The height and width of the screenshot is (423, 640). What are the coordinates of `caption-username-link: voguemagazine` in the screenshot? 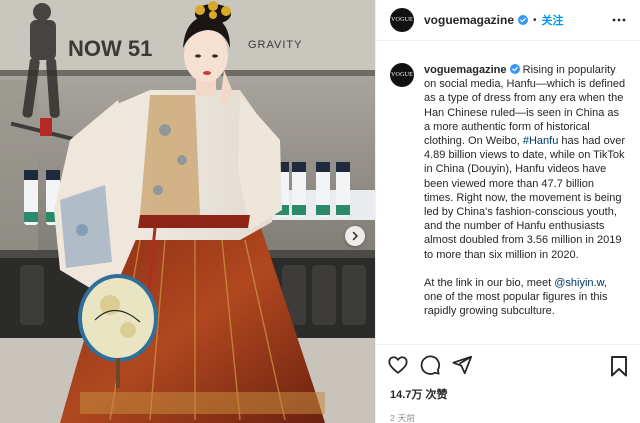 It's located at (465, 70).